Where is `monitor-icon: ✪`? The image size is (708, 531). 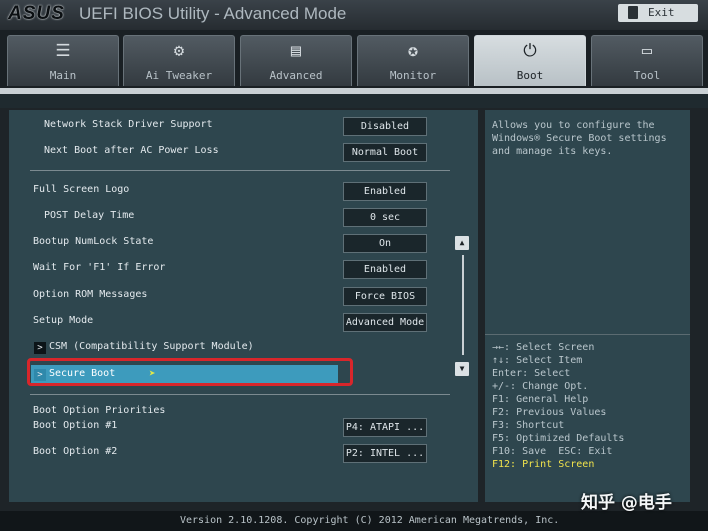
monitor-icon: ✪ is located at coordinates (413, 51).